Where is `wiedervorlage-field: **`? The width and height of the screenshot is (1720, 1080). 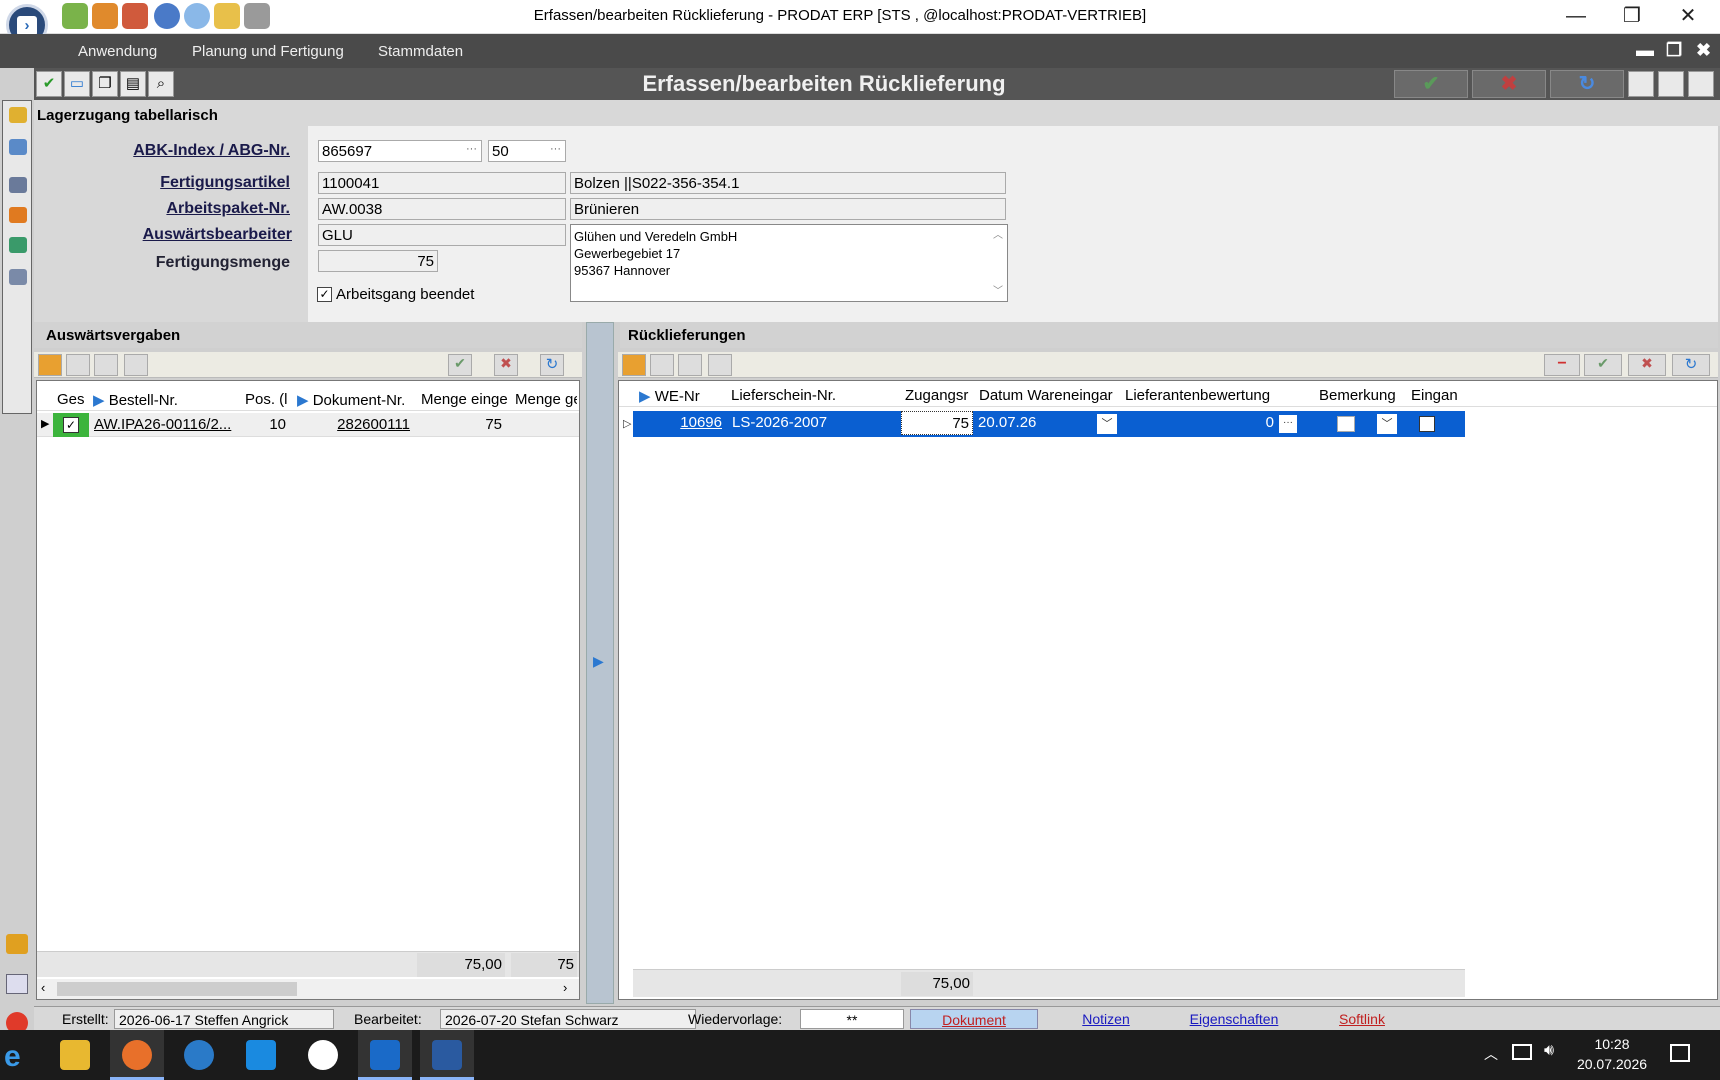
wiedervorlage-field: ** is located at coordinates (852, 1019).